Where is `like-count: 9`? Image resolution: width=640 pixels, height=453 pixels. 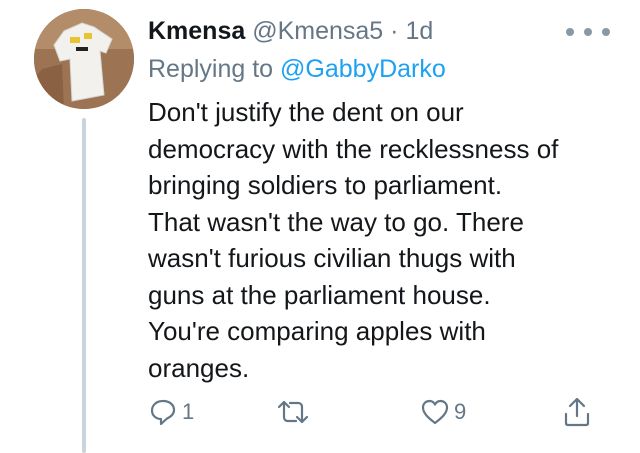 like-count: 9 is located at coordinates (460, 411).